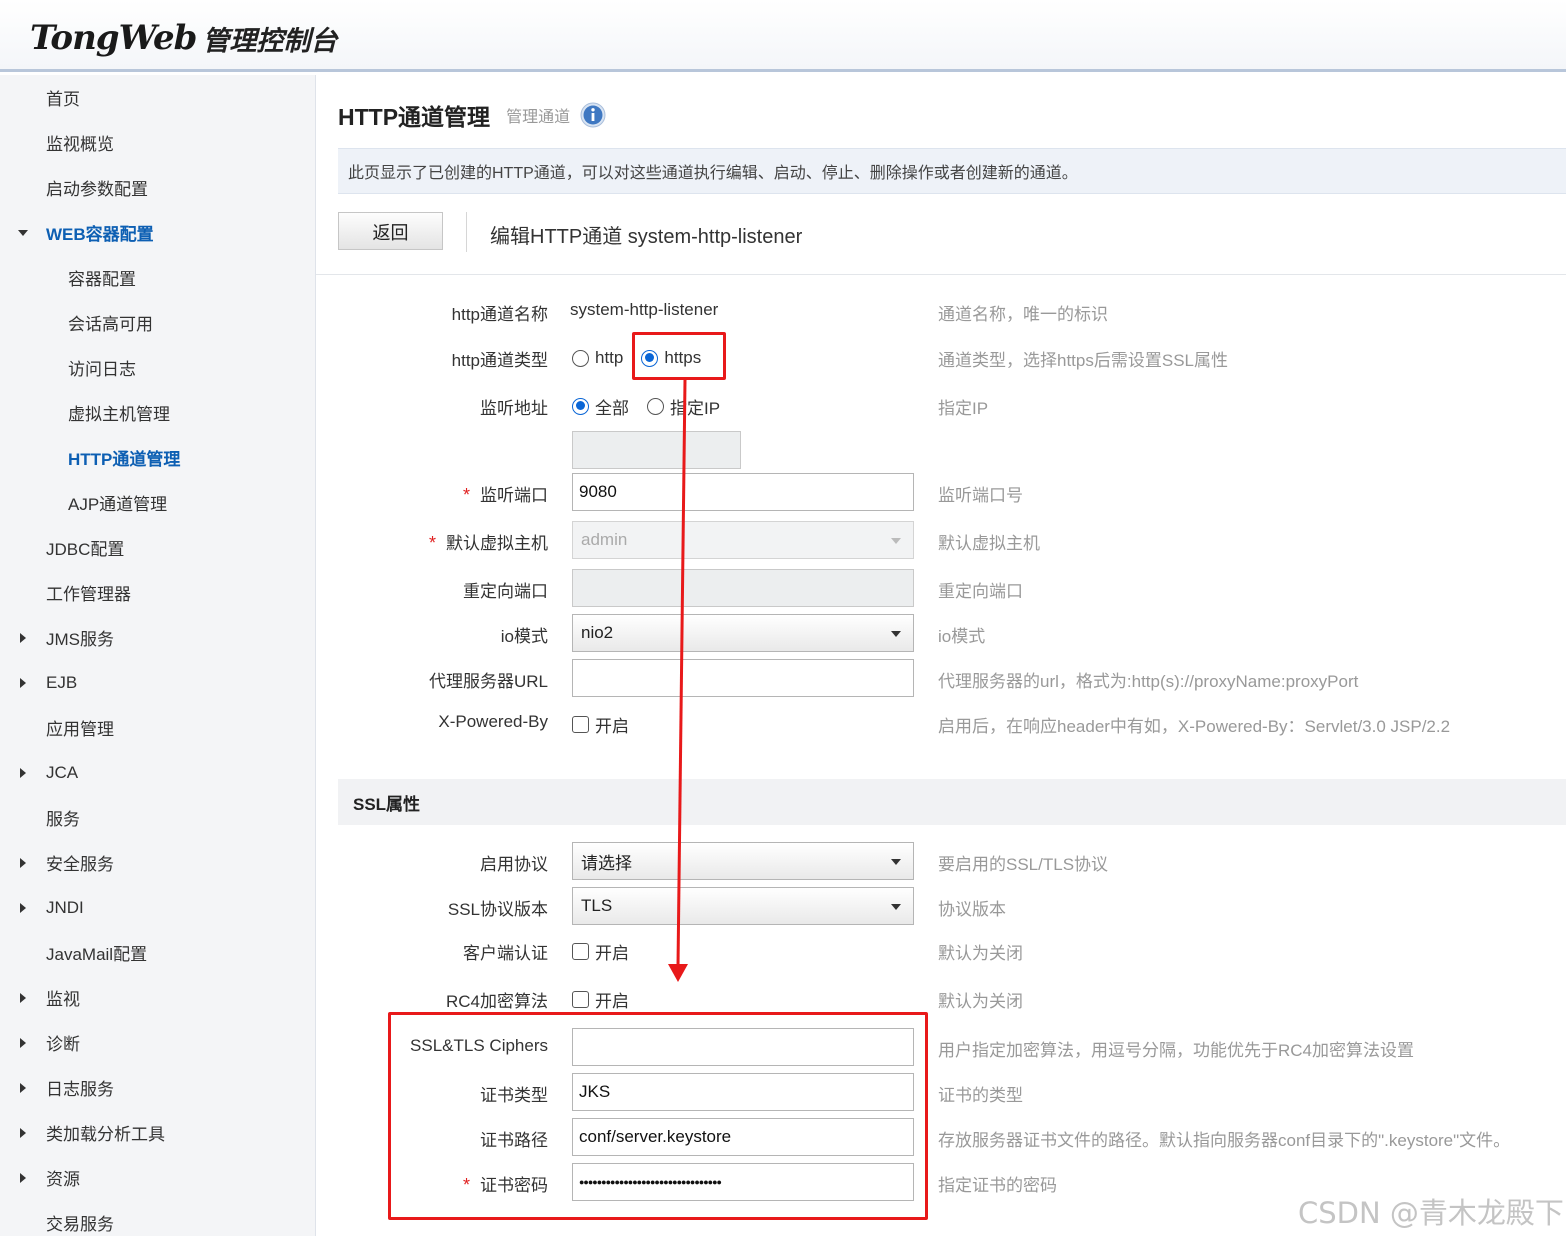 This screenshot has height=1236, width=1566. What do you see at coordinates (157, 637) in the screenshot?
I see `sidebar-item: JMS服务` at bounding box center [157, 637].